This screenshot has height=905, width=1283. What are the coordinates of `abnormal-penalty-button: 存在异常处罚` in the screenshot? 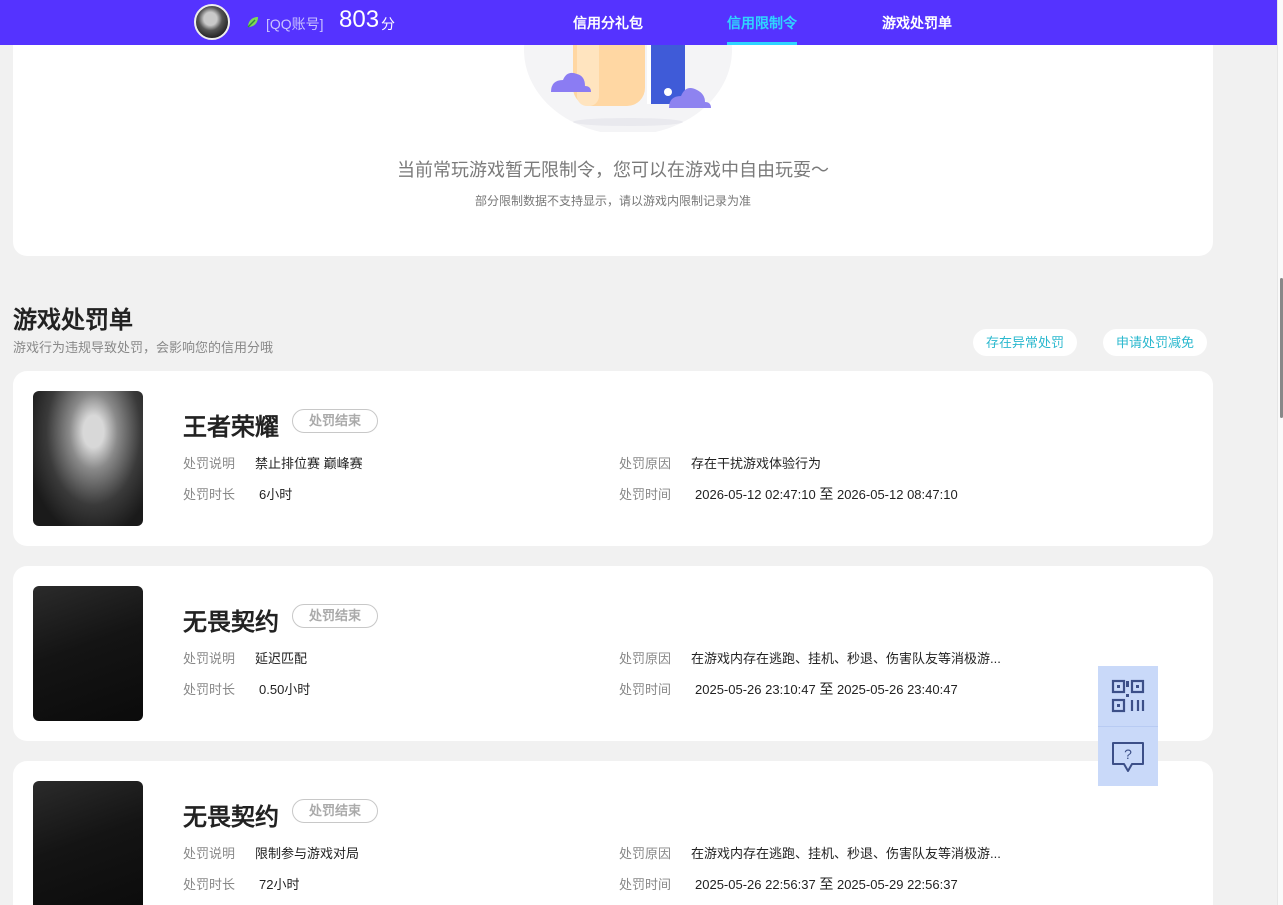 It's located at (1025, 342).